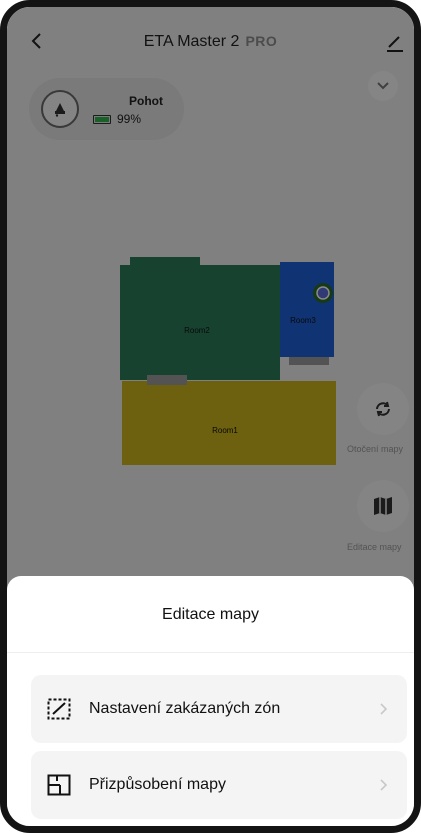 The image size is (421, 833). I want to click on divider, so click(210, 652).